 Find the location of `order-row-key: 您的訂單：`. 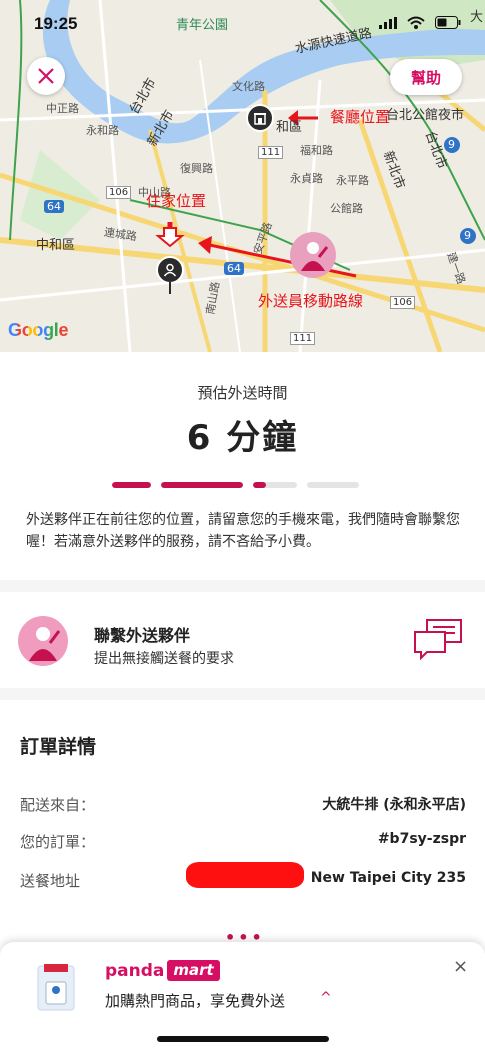

order-row-key: 您的訂單： is located at coordinates (58, 842).